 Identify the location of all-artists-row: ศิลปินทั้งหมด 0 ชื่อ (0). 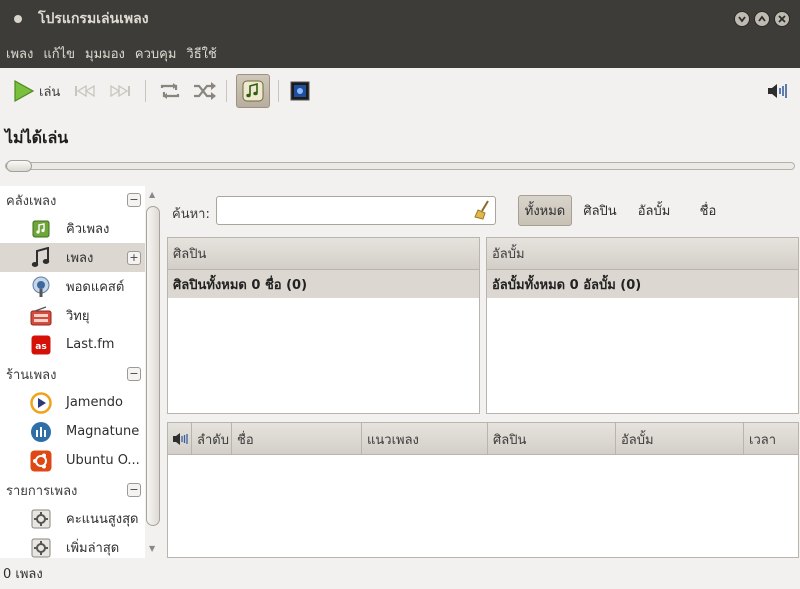
(323, 284).